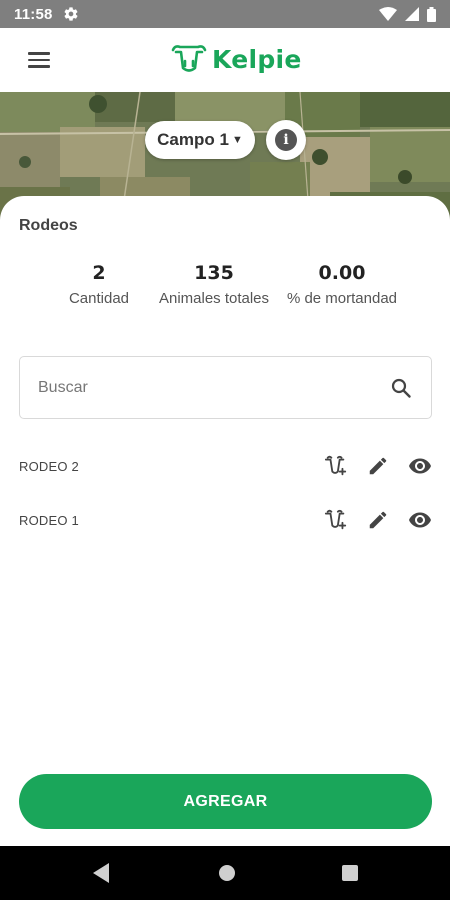  Describe the element at coordinates (49, 466) in the screenshot. I see `rodeo-name: RODEO 2` at that location.